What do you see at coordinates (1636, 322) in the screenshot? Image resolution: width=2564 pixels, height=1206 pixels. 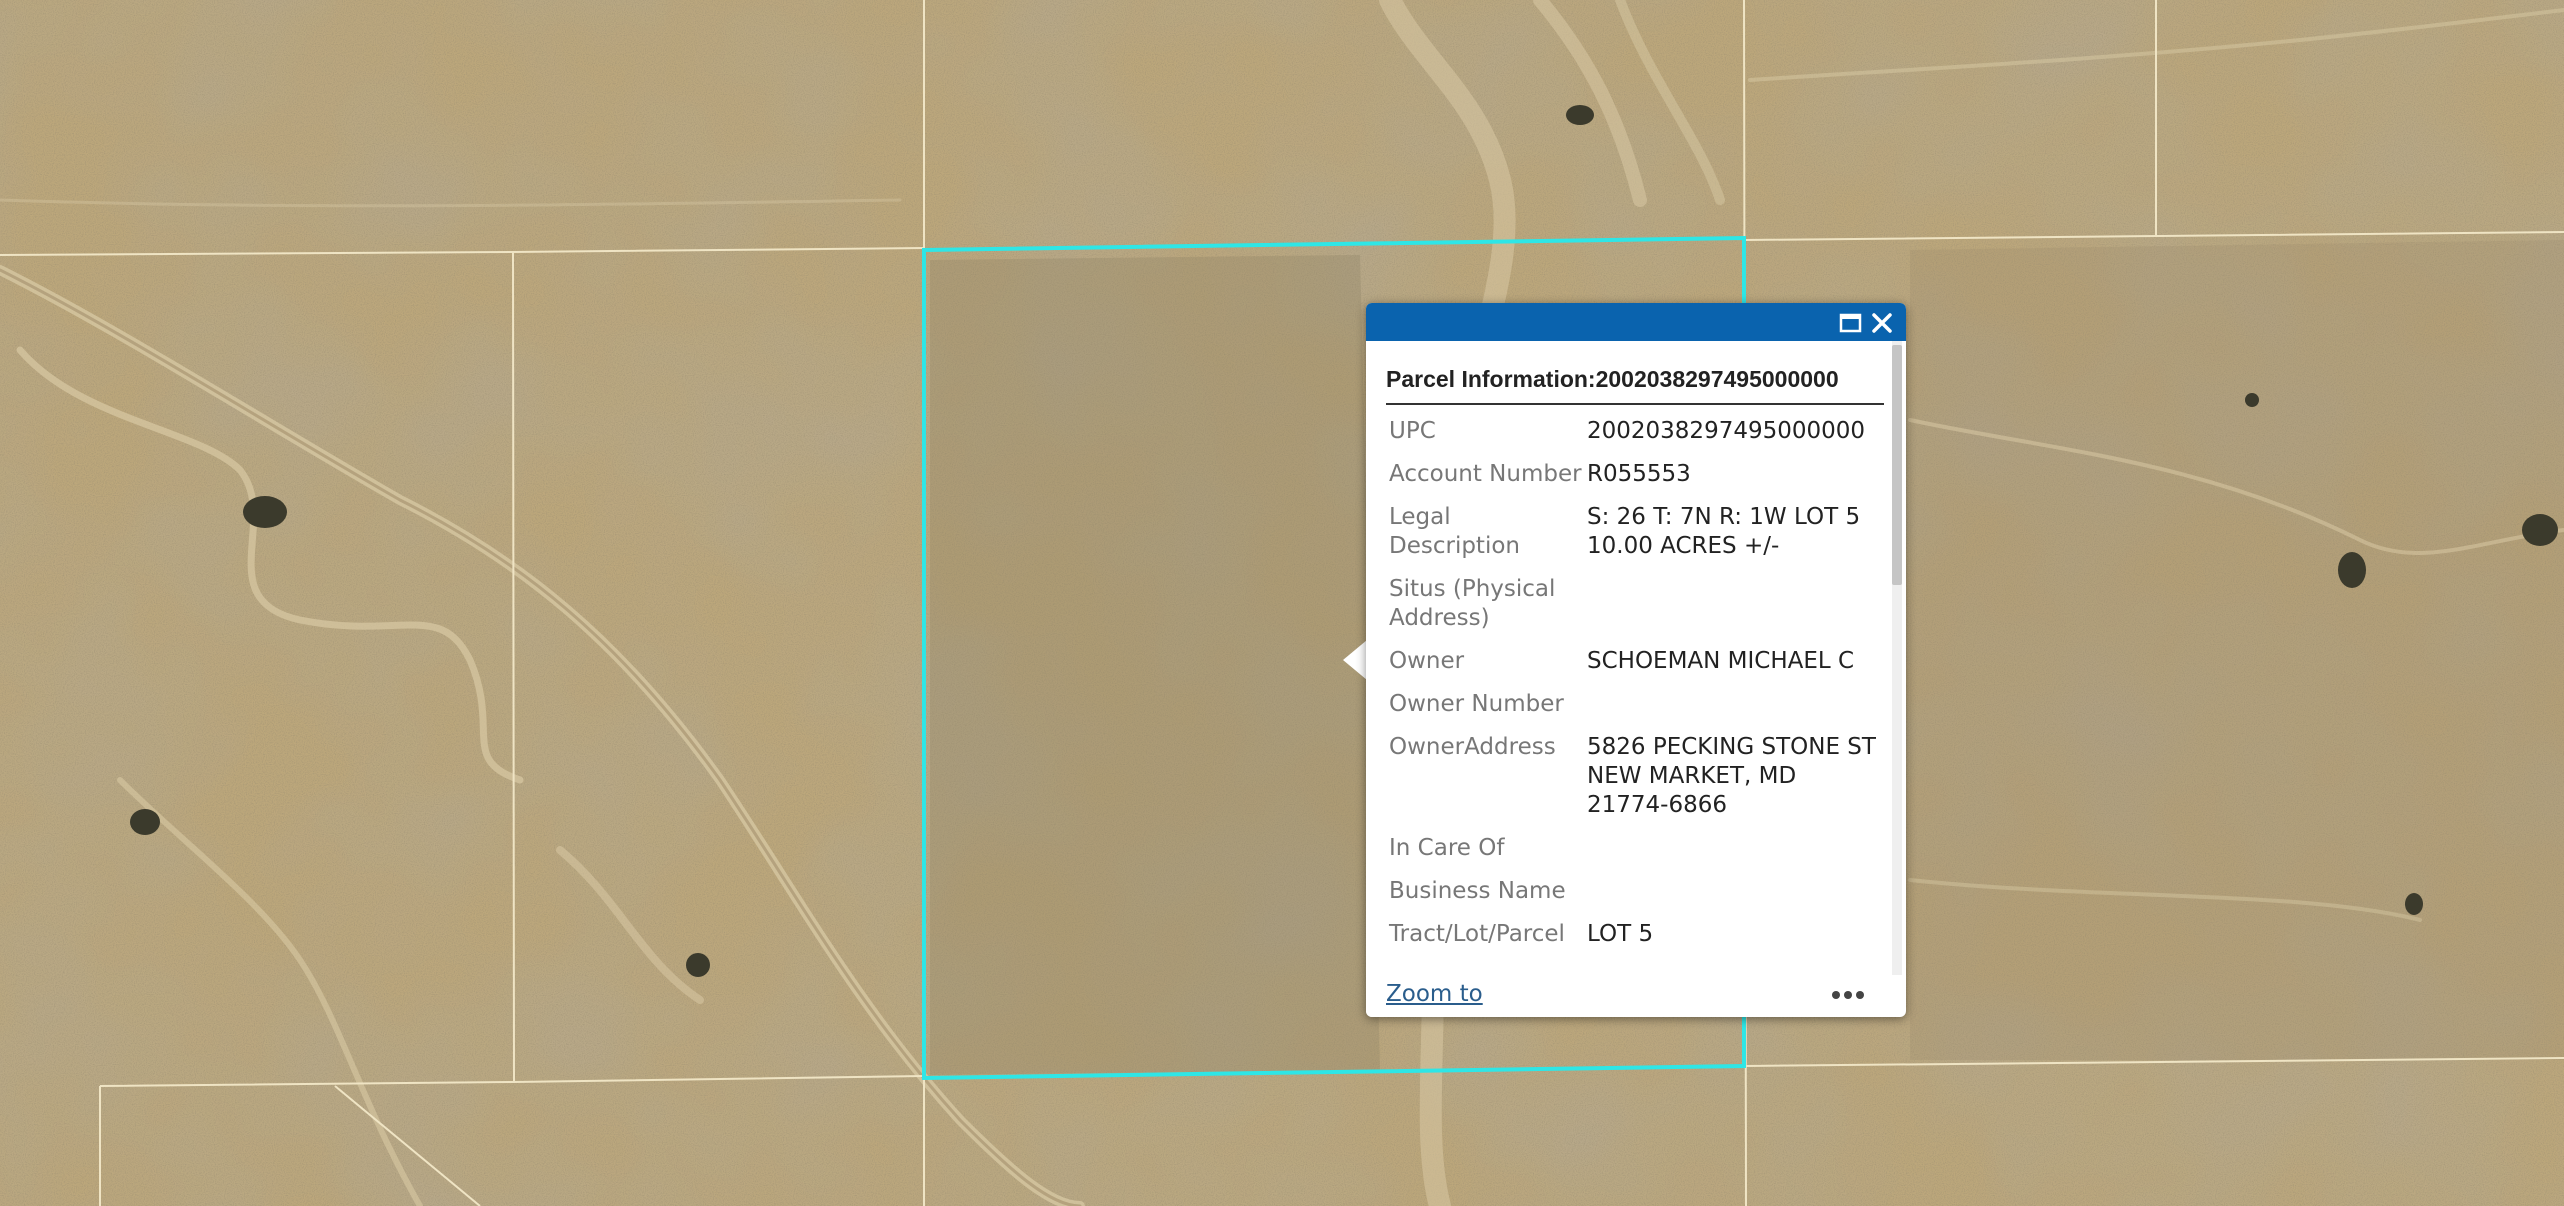 I see `popup-header` at bounding box center [1636, 322].